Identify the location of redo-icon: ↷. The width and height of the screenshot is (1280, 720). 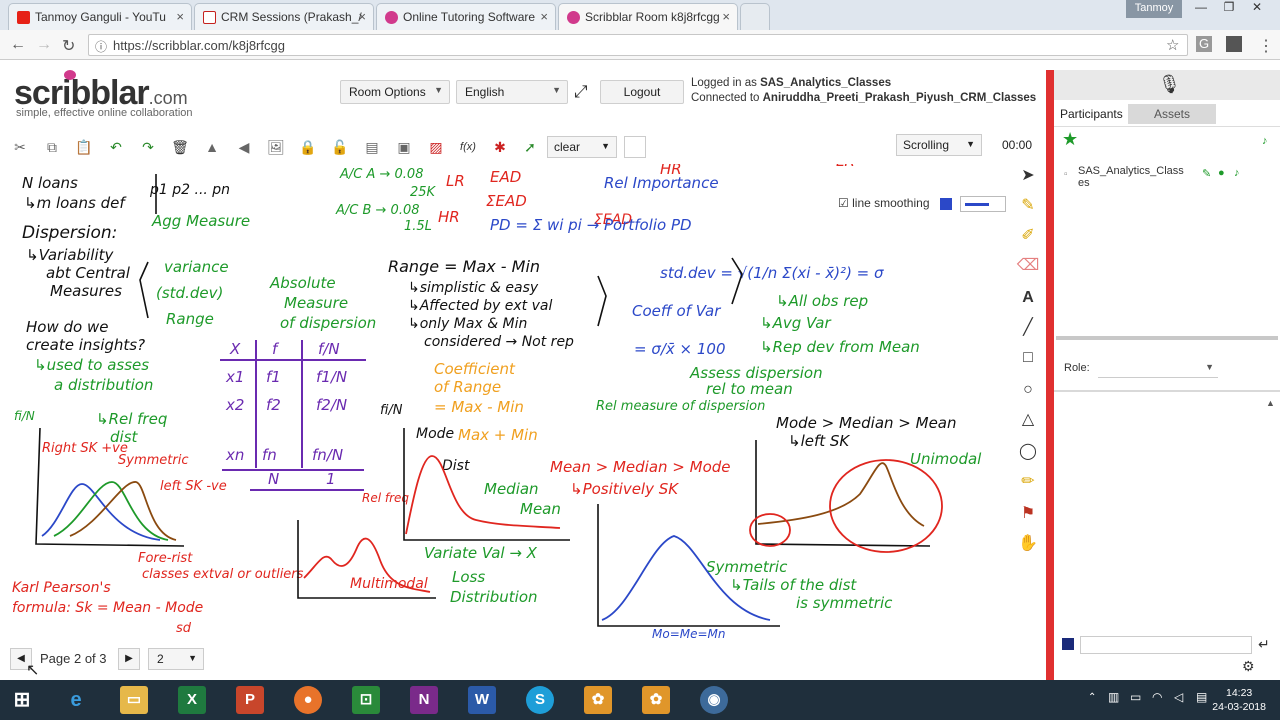
(148, 147).